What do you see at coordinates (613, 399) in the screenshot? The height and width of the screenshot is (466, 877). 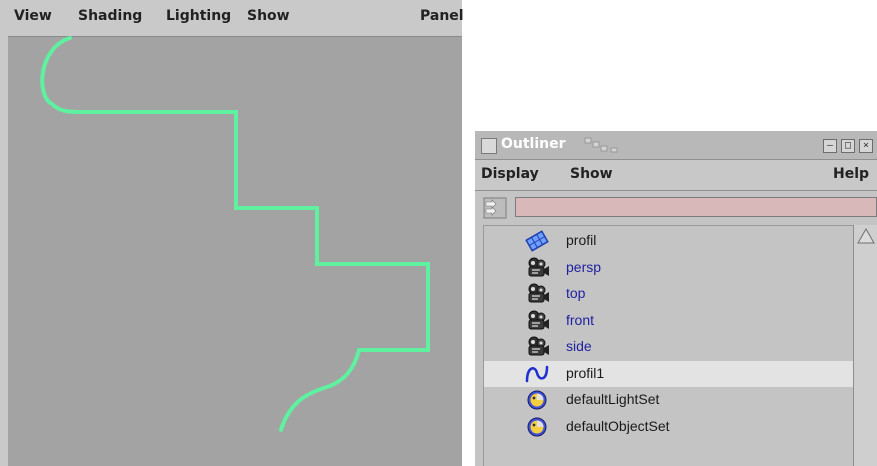 I see `outliner-item-label: defaultLightSet` at bounding box center [613, 399].